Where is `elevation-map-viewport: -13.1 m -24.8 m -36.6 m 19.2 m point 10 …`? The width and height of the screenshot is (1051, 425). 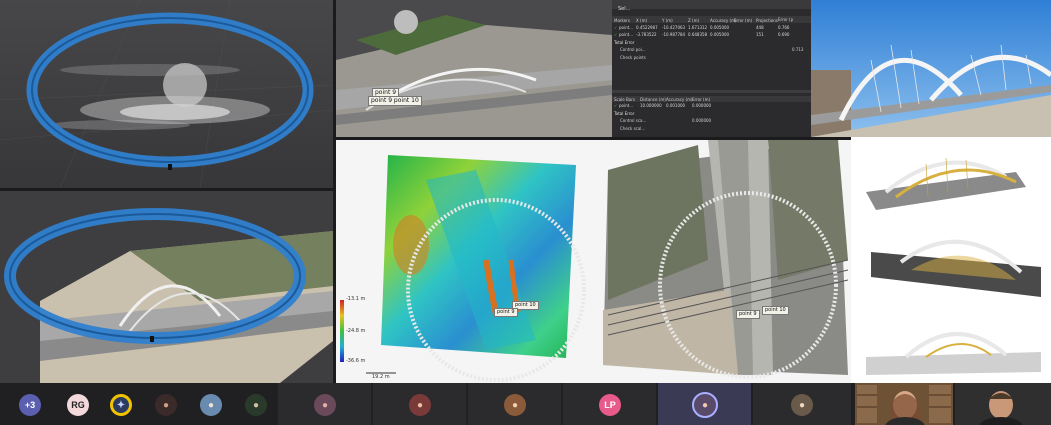
elevation-map-viewport: -13.1 m -24.8 m -36.6 m 19.2 m point 10 … is located at coordinates (467, 261).